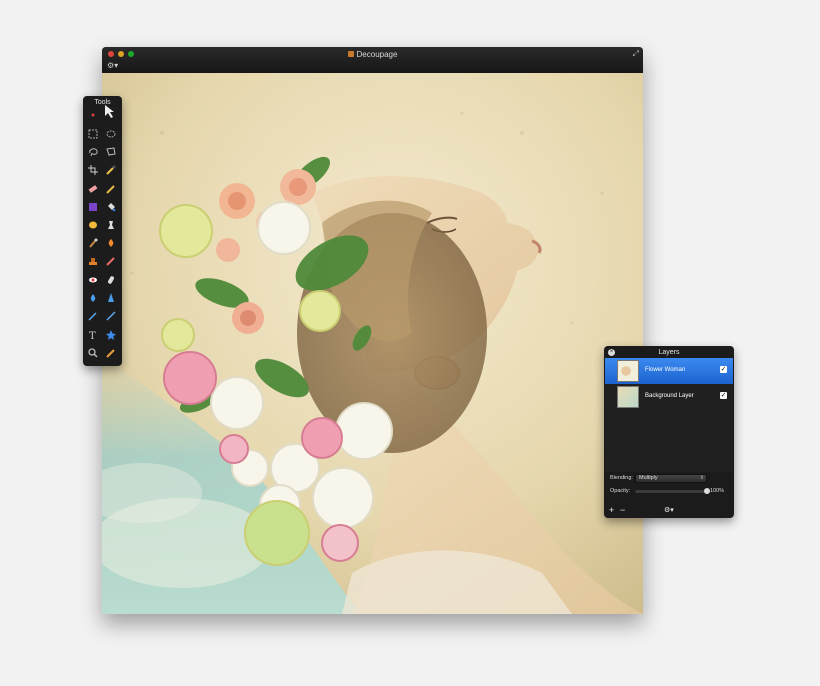  Describe the element at coordinates (93, 207) in the screenshot. I see `gradient-icon` at that location.